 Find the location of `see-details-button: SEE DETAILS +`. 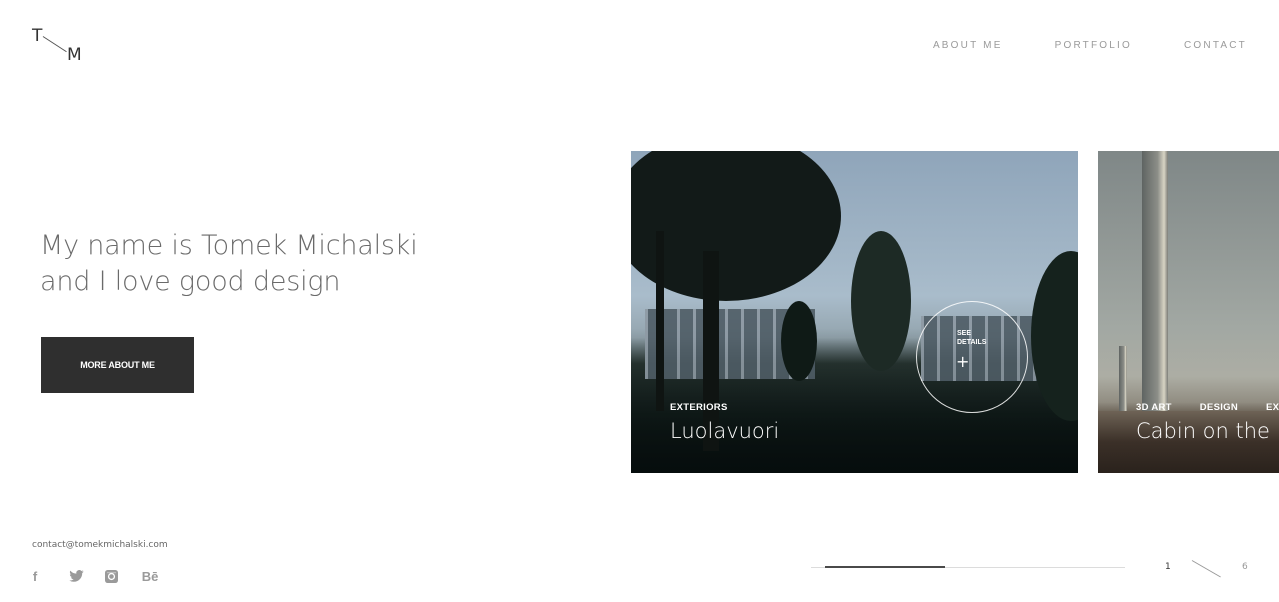

see-details-button: SEE DETAILS + is located at coordinates (972, 357).